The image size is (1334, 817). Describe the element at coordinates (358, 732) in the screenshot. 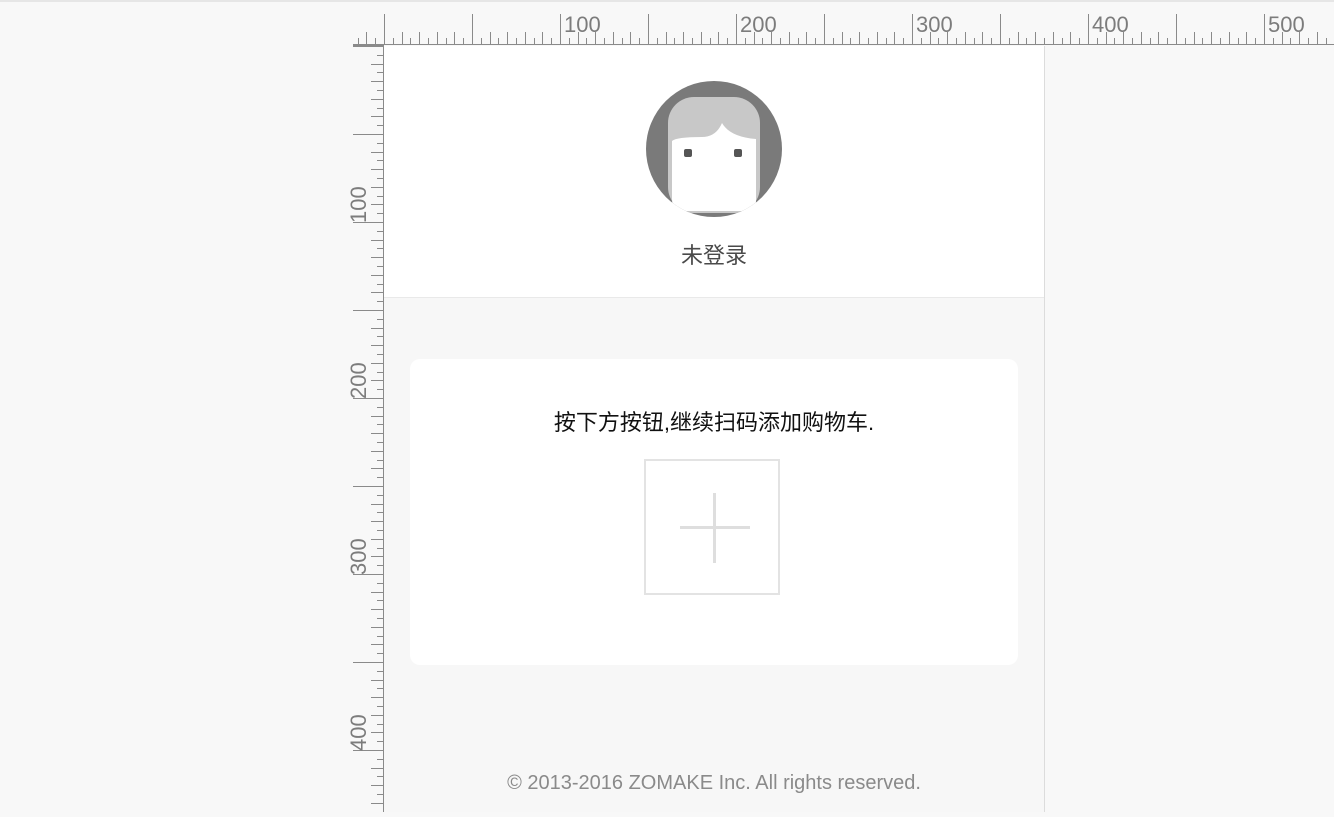

I see `ruler-label-v-400: 400` at that location.